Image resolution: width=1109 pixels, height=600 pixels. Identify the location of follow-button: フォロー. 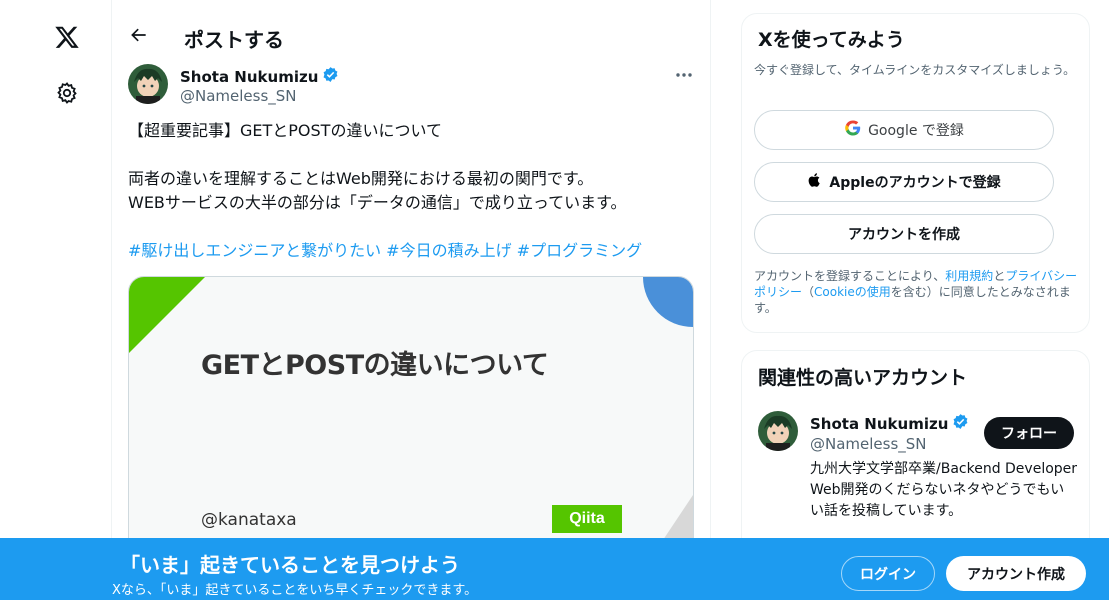
(1029, 433).